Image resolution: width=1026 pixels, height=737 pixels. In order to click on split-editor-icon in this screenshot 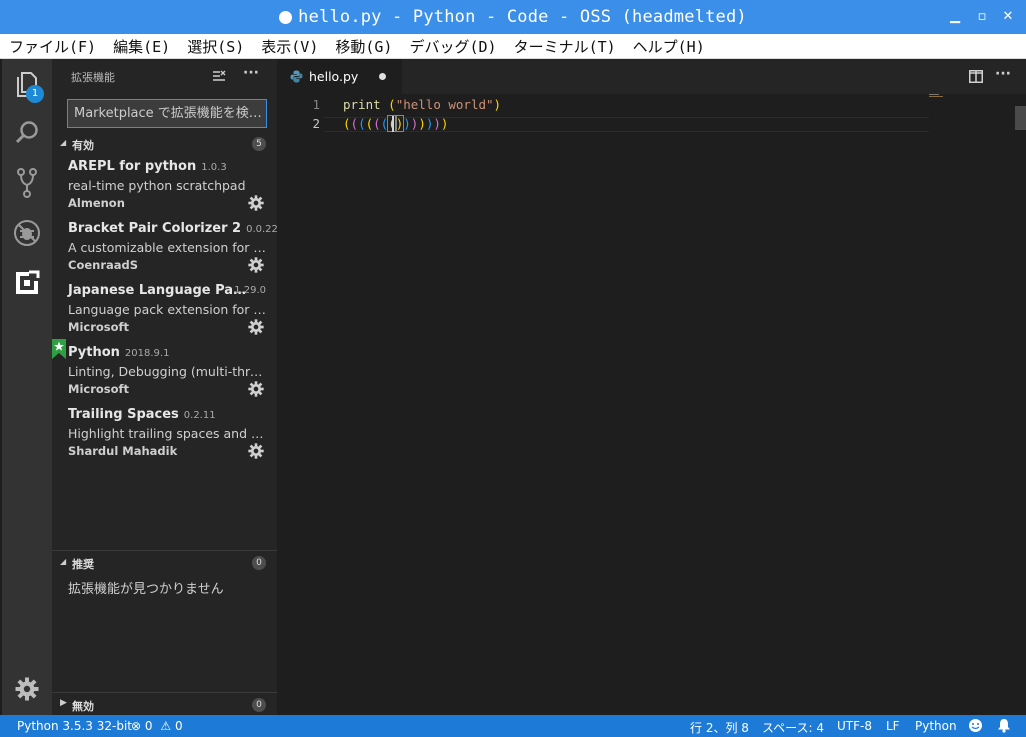, I will do `click(976, 76)`.